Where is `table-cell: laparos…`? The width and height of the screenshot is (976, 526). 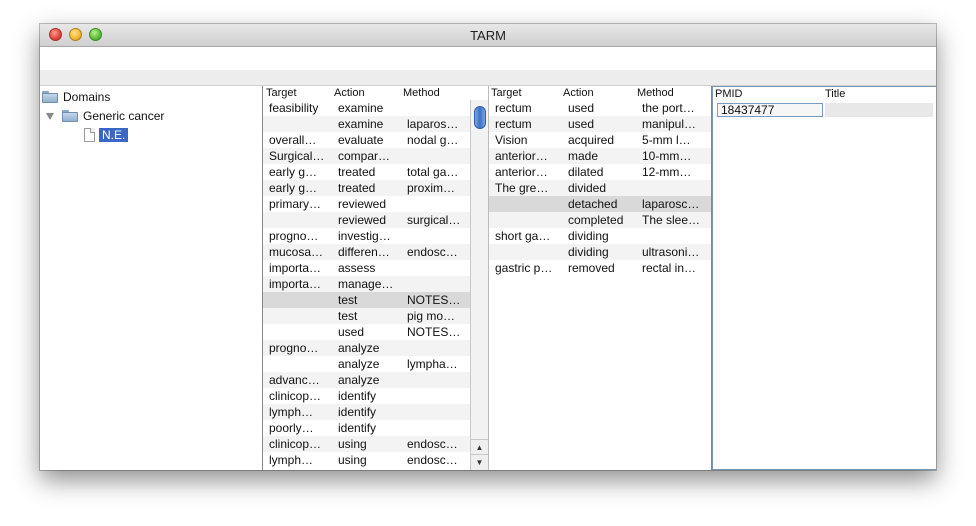
table-cell: laparos… is located at coordinates (433, 124).